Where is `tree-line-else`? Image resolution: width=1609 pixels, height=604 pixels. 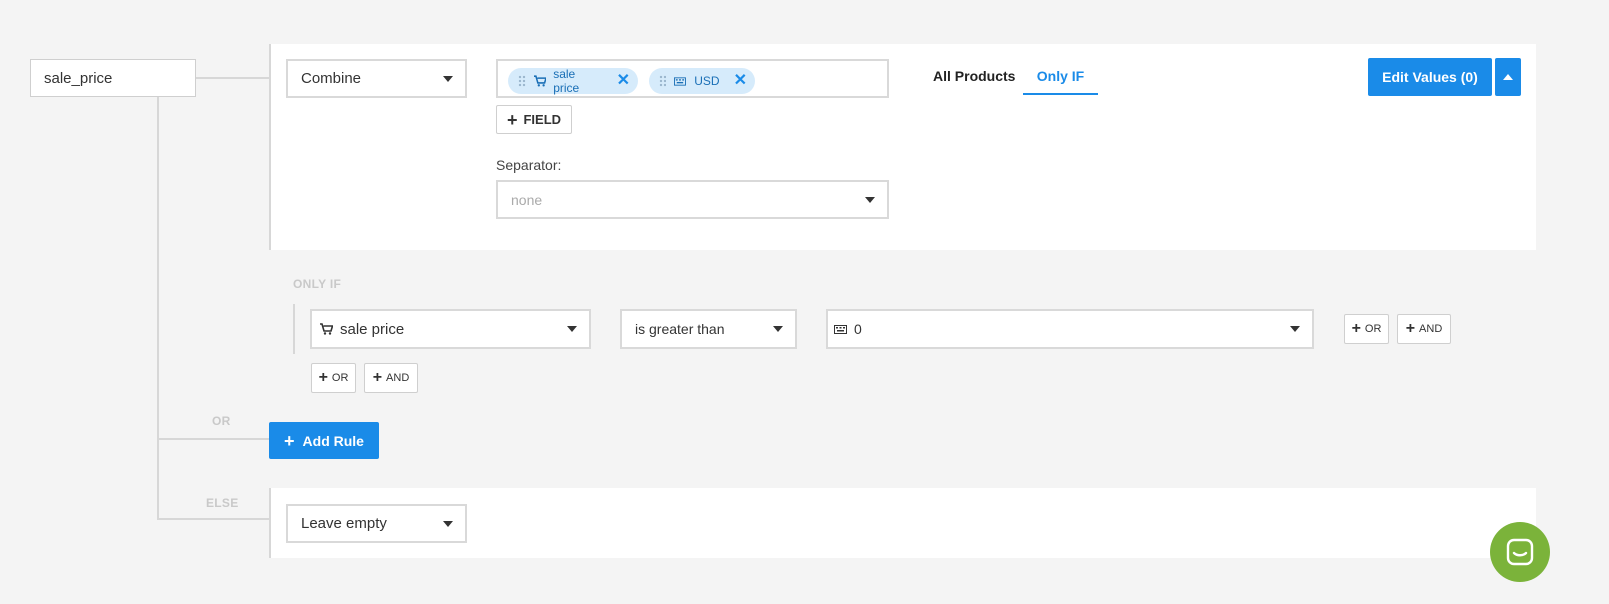 tree-line-else is located at coordinates (213, 519).